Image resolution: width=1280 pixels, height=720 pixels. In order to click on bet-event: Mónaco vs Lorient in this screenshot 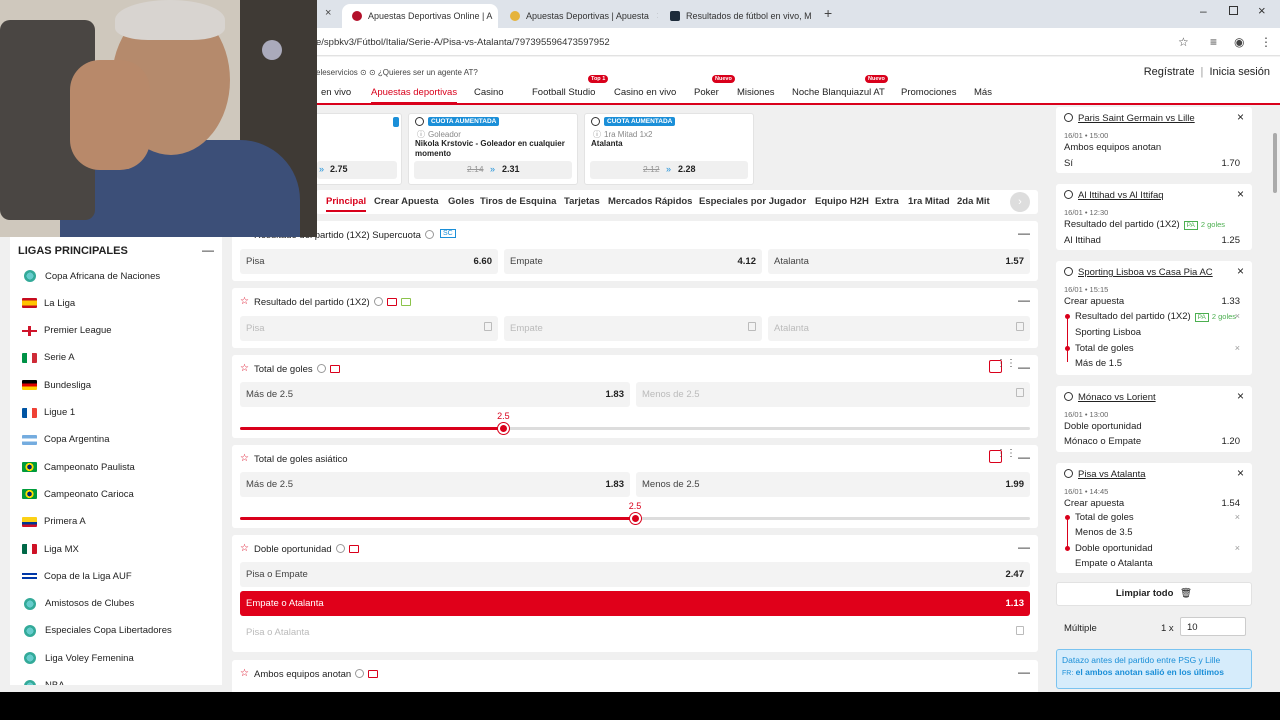, I will do `click(1110, 397)`.